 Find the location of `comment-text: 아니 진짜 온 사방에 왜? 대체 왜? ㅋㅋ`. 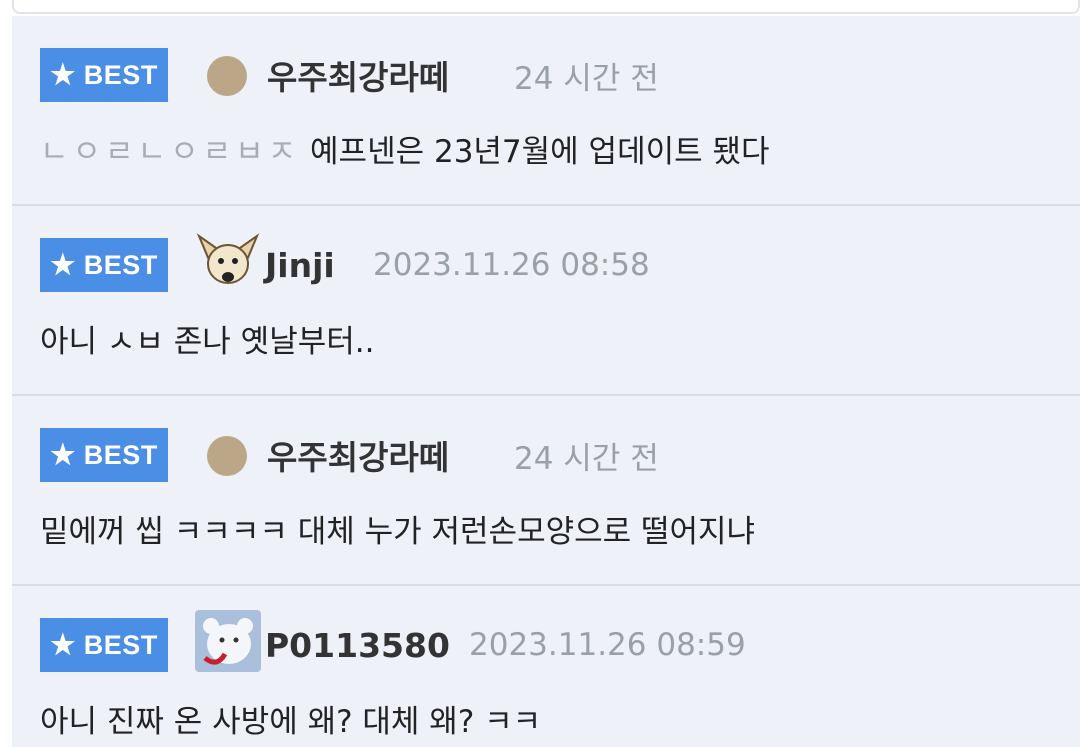

comment-text: 아니 진짜 온 사방에 왜? 대체 왜? ㅋㅋ is located at coordinates (291, 722).